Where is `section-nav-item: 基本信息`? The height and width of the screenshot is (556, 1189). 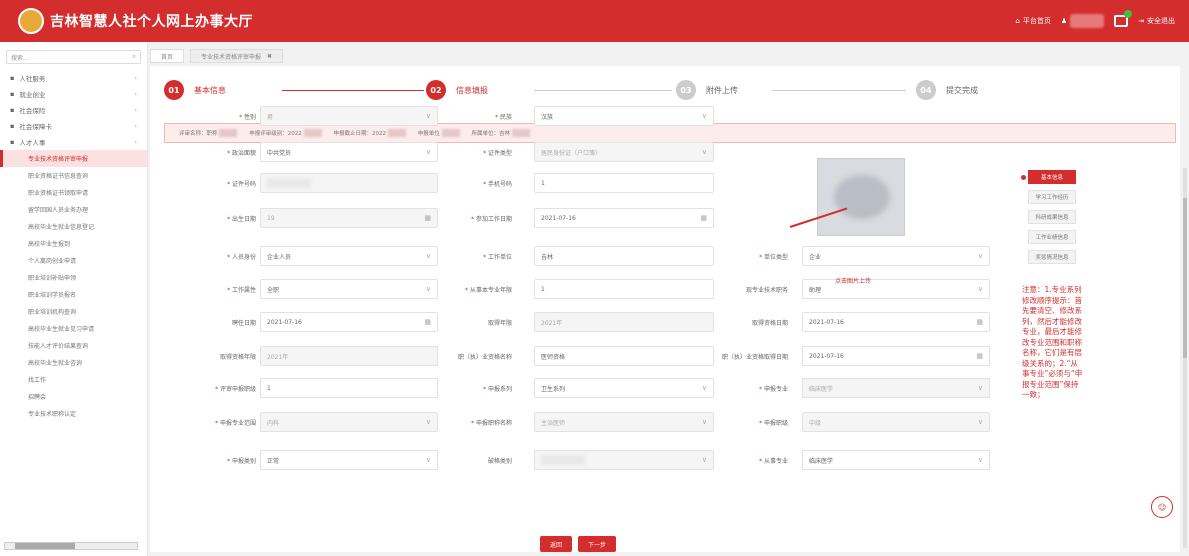
section-nav-item: 基本信息 is located at coordinates (1048, 177).